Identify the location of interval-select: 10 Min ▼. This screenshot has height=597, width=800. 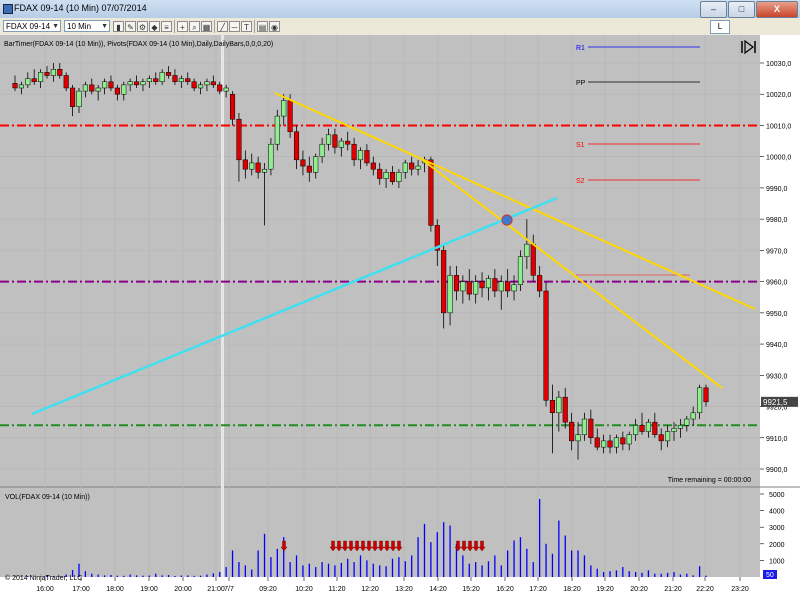
(87, 26).